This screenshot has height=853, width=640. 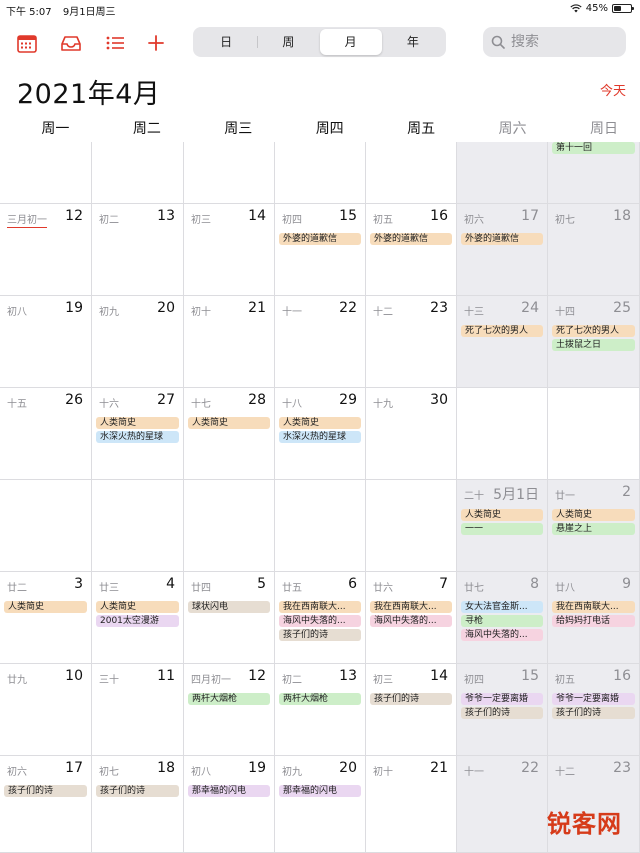 I want to click on calendar-event: 2001太空漫游, so click(x=137, y=621).